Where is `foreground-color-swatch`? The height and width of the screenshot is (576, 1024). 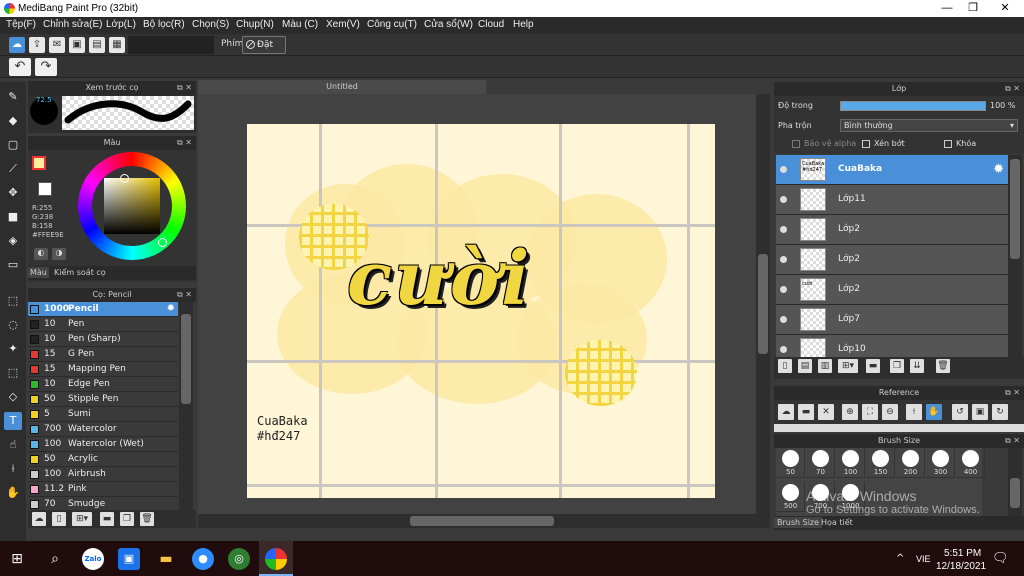 foreground-color-swatch is located at coordinates (39, 163).